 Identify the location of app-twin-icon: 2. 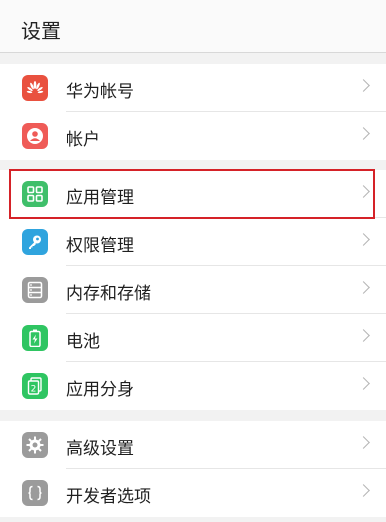
(35, 386).